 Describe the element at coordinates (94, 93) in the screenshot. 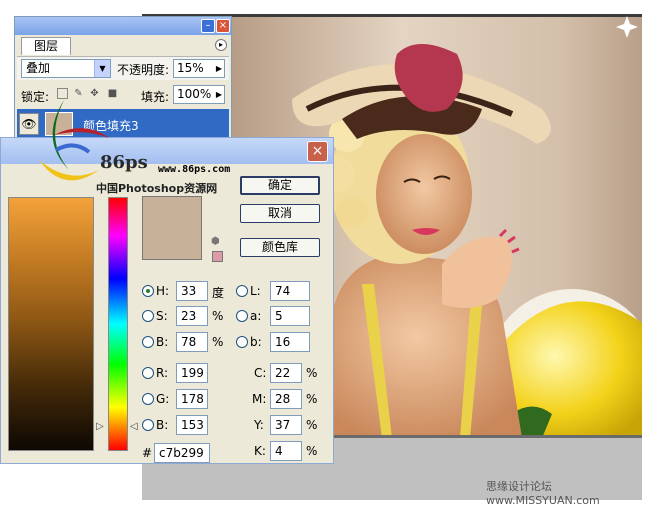

I see `lock-move-icon: ✥` at that location.